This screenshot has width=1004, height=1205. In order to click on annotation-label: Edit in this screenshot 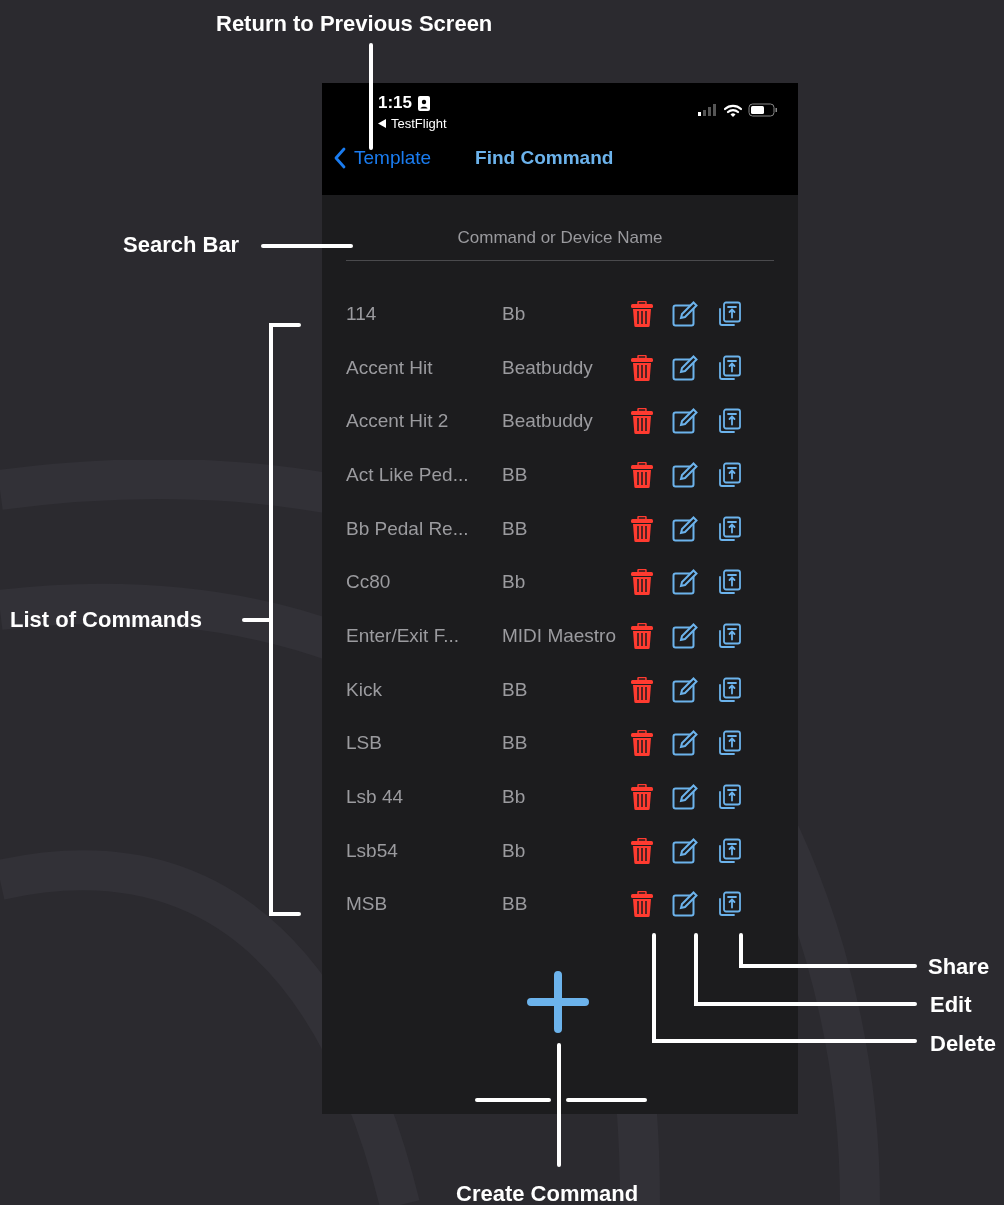, I will do `click(951, 1005)`.